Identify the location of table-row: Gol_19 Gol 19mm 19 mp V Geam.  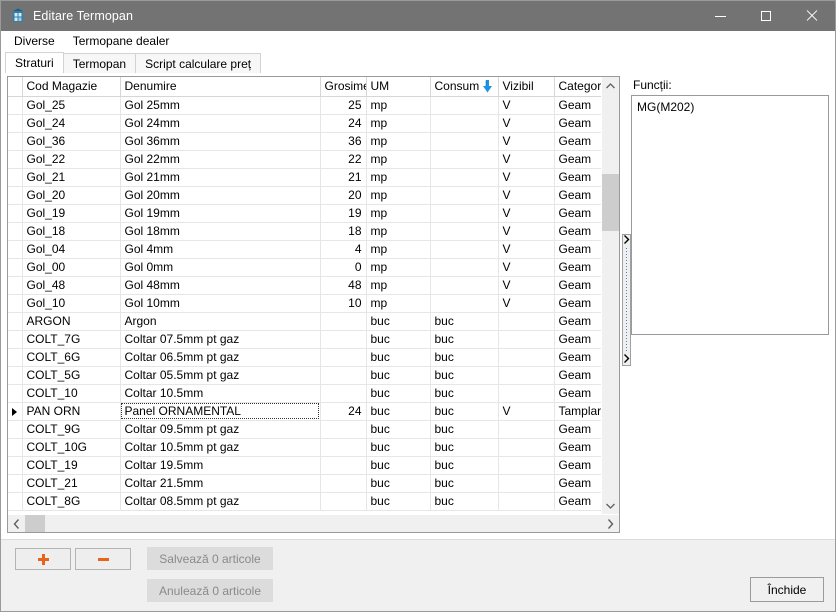
(304, 213).